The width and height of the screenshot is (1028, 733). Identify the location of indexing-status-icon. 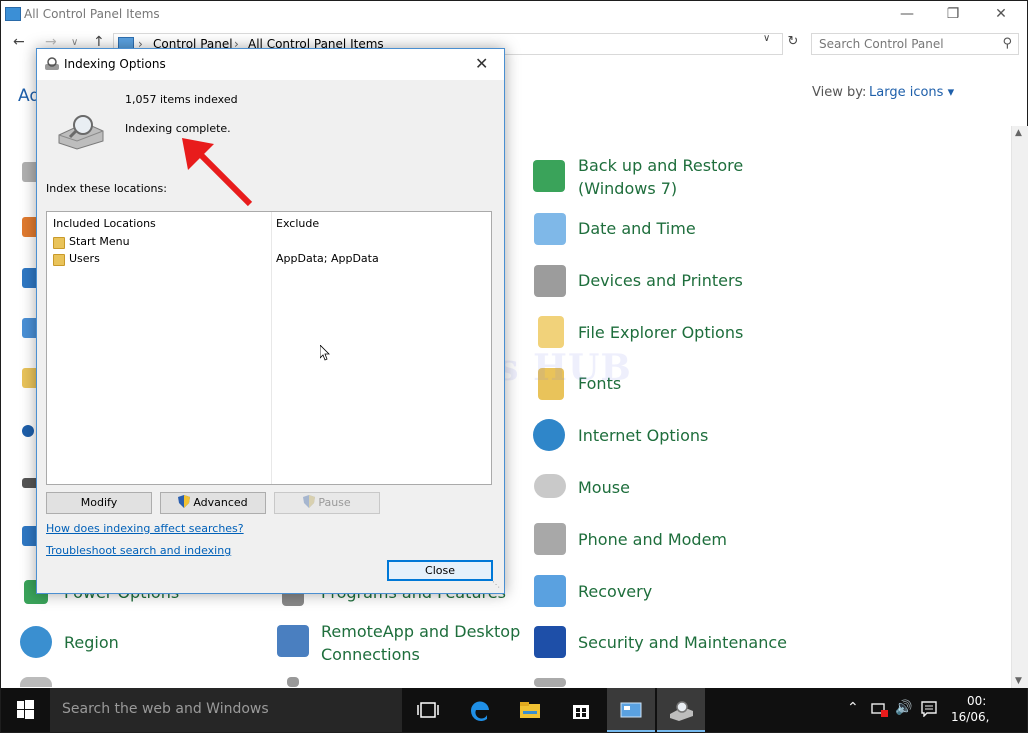
(81, 132).